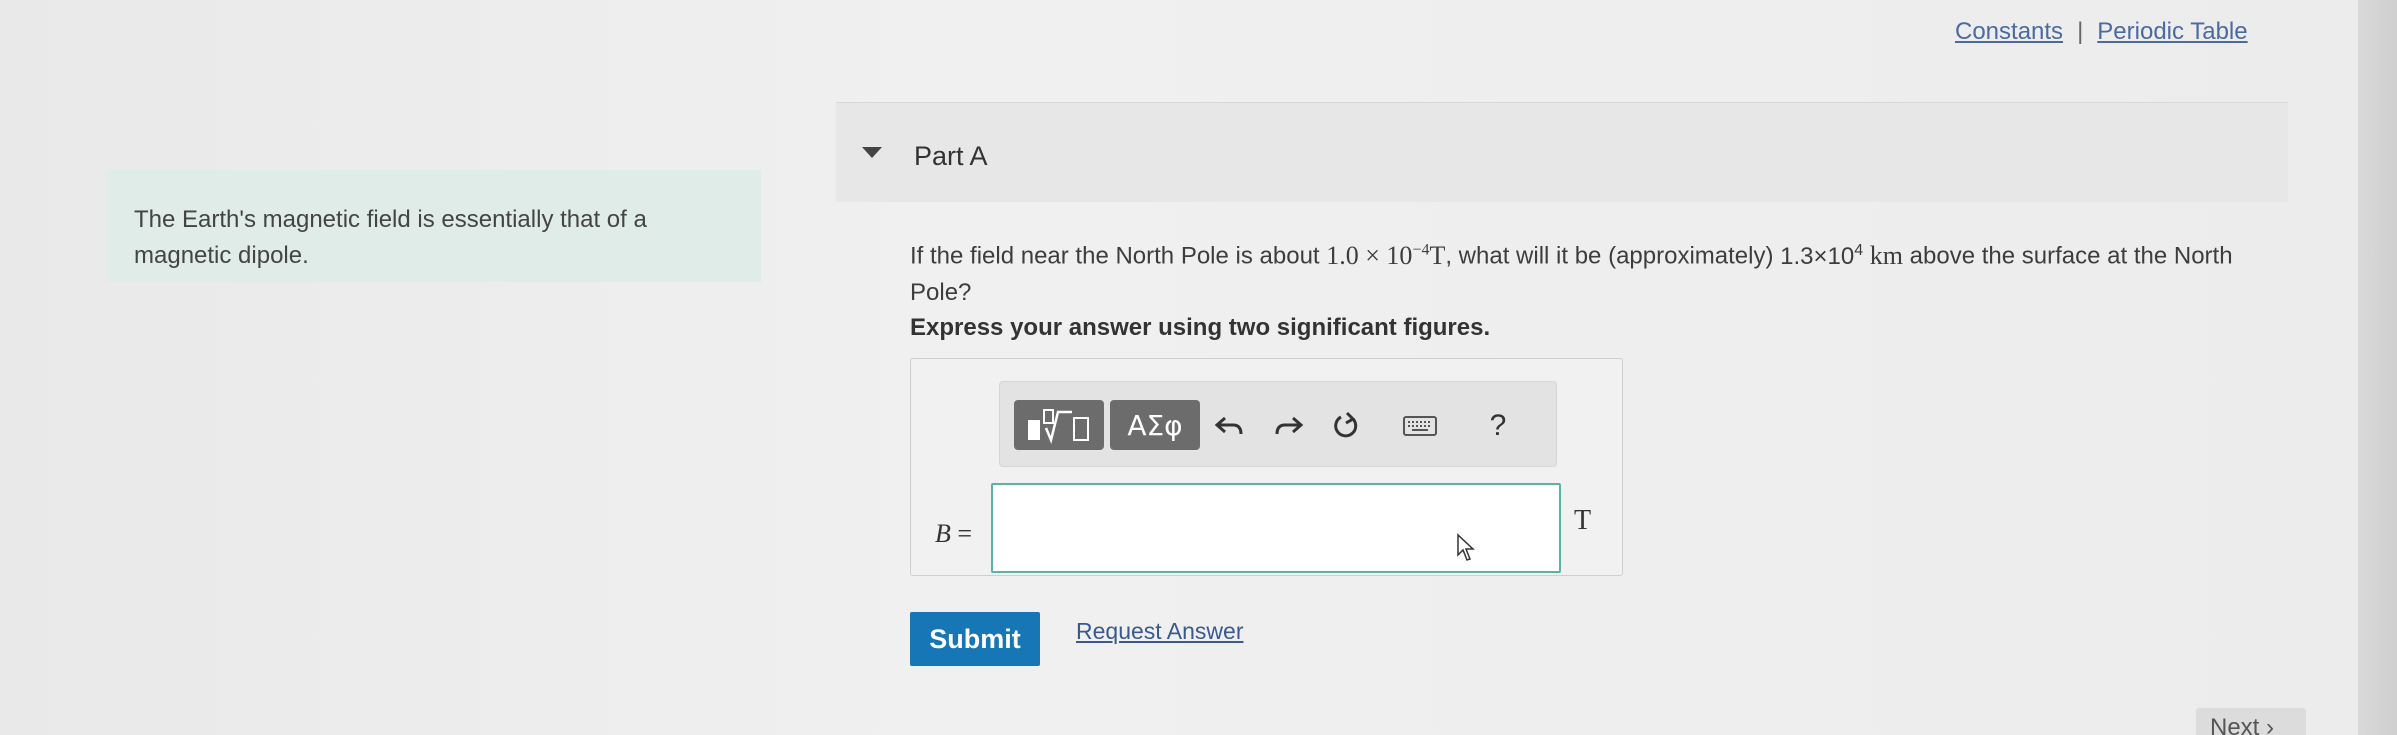 The image size is (2397, 735). What do you see at coordinates (951, 156) in the screenshot?
I see `part-title: Part A` at bounding box center [951, 156].